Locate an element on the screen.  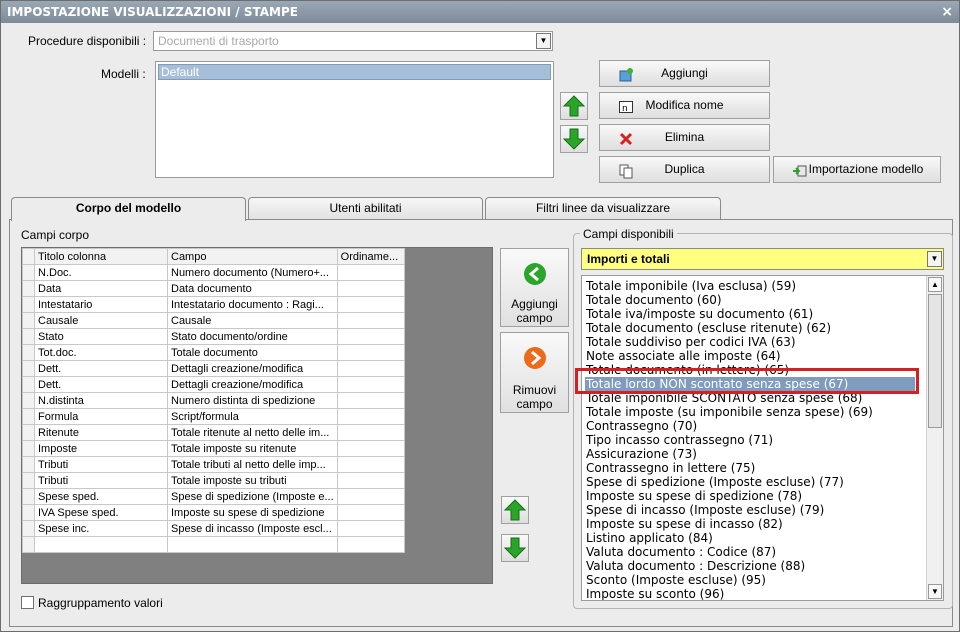
tab-corpo-modello: Corpo del modello is located at coordinates (128, 209).